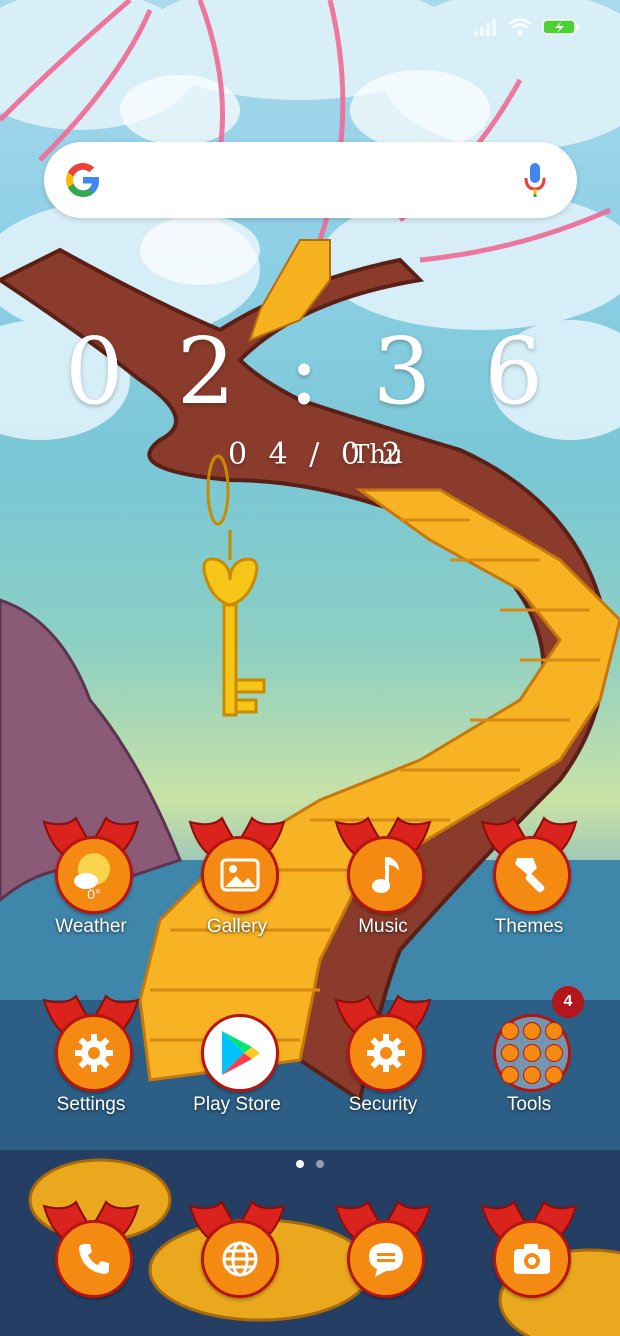 This screenshot has height=1336, width=620. I want to click on app-themes: Themes, so click(529, 876).